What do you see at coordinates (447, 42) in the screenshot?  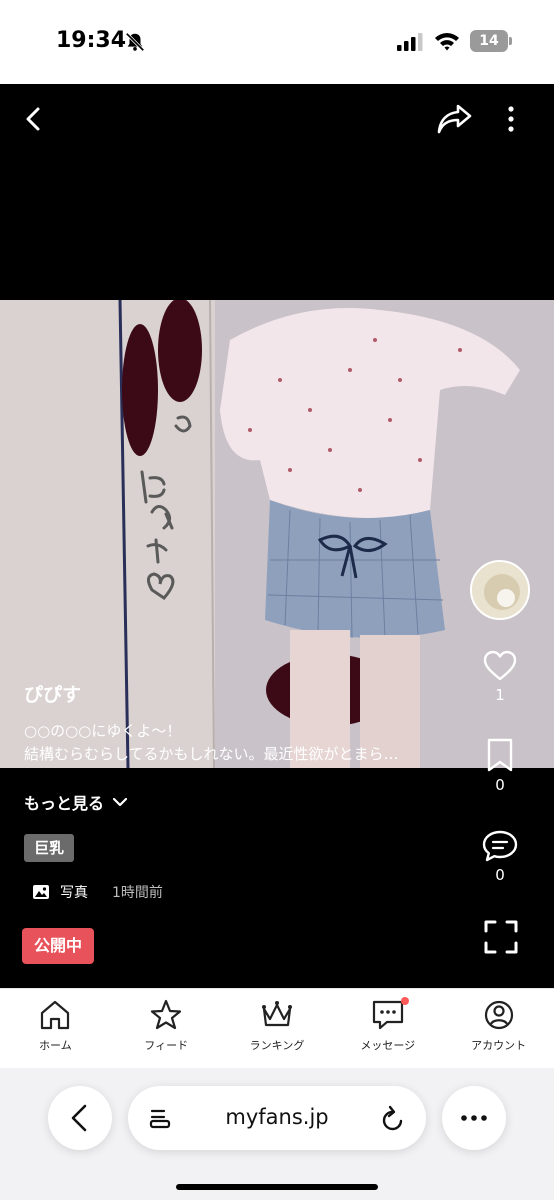 I see `wifi-icon` at bounding box center [447, 42].